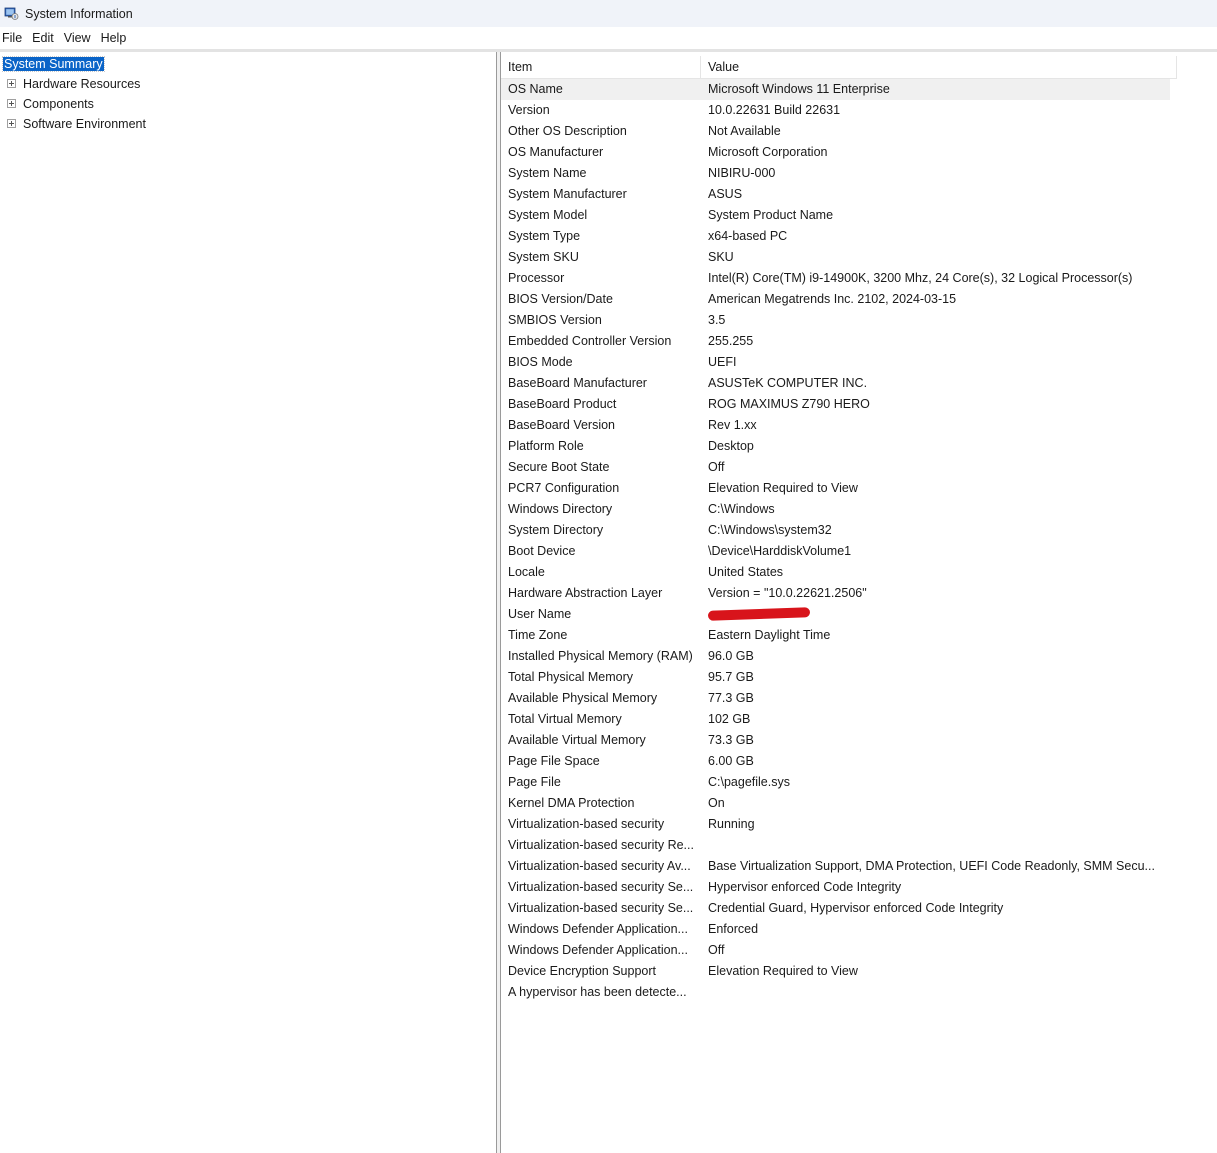 This screenshot has height=1153, width=1217. I want to click on item-cell: BIOS Mode, so click(540, 362).